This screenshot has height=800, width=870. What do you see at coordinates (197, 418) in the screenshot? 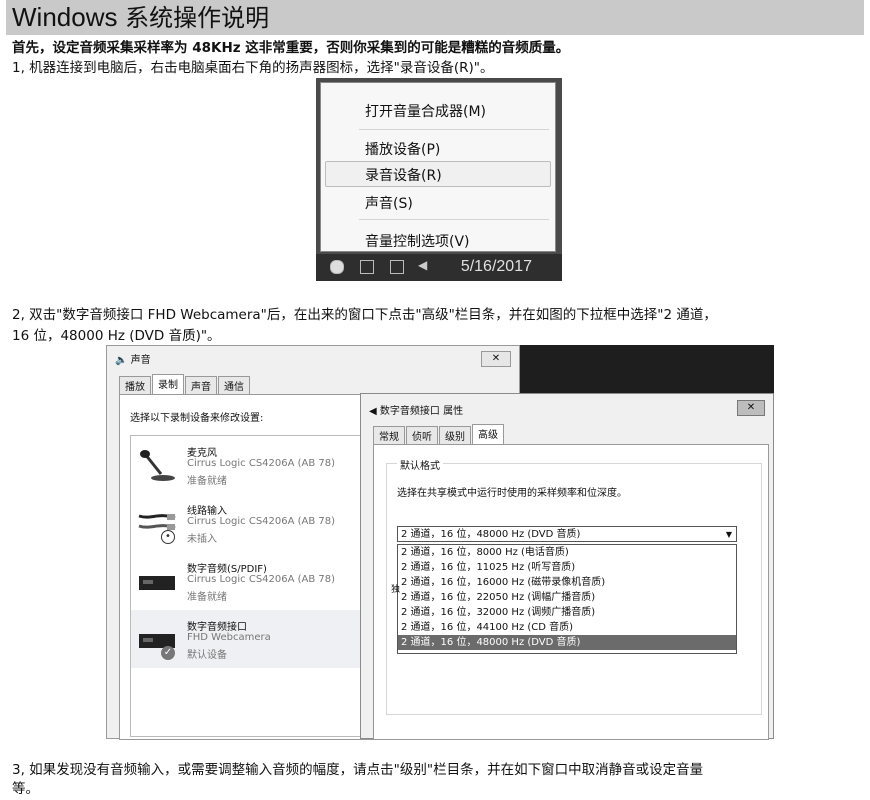
I see `recording-intro: 选择以下录制设备来修改设置:` at bounding box center [197, 418].